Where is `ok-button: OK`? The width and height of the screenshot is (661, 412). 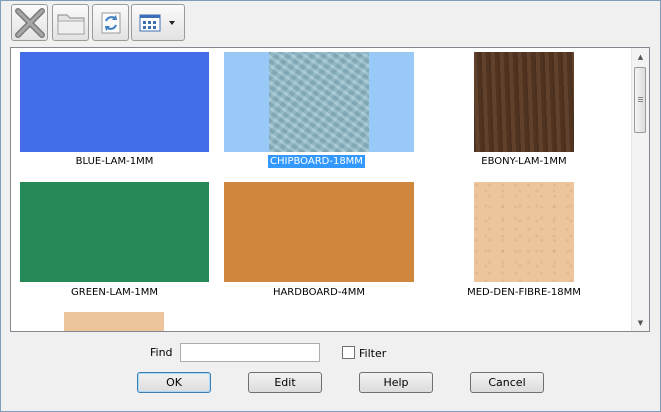
ok-button: OK is located at coordinates (174, 382).